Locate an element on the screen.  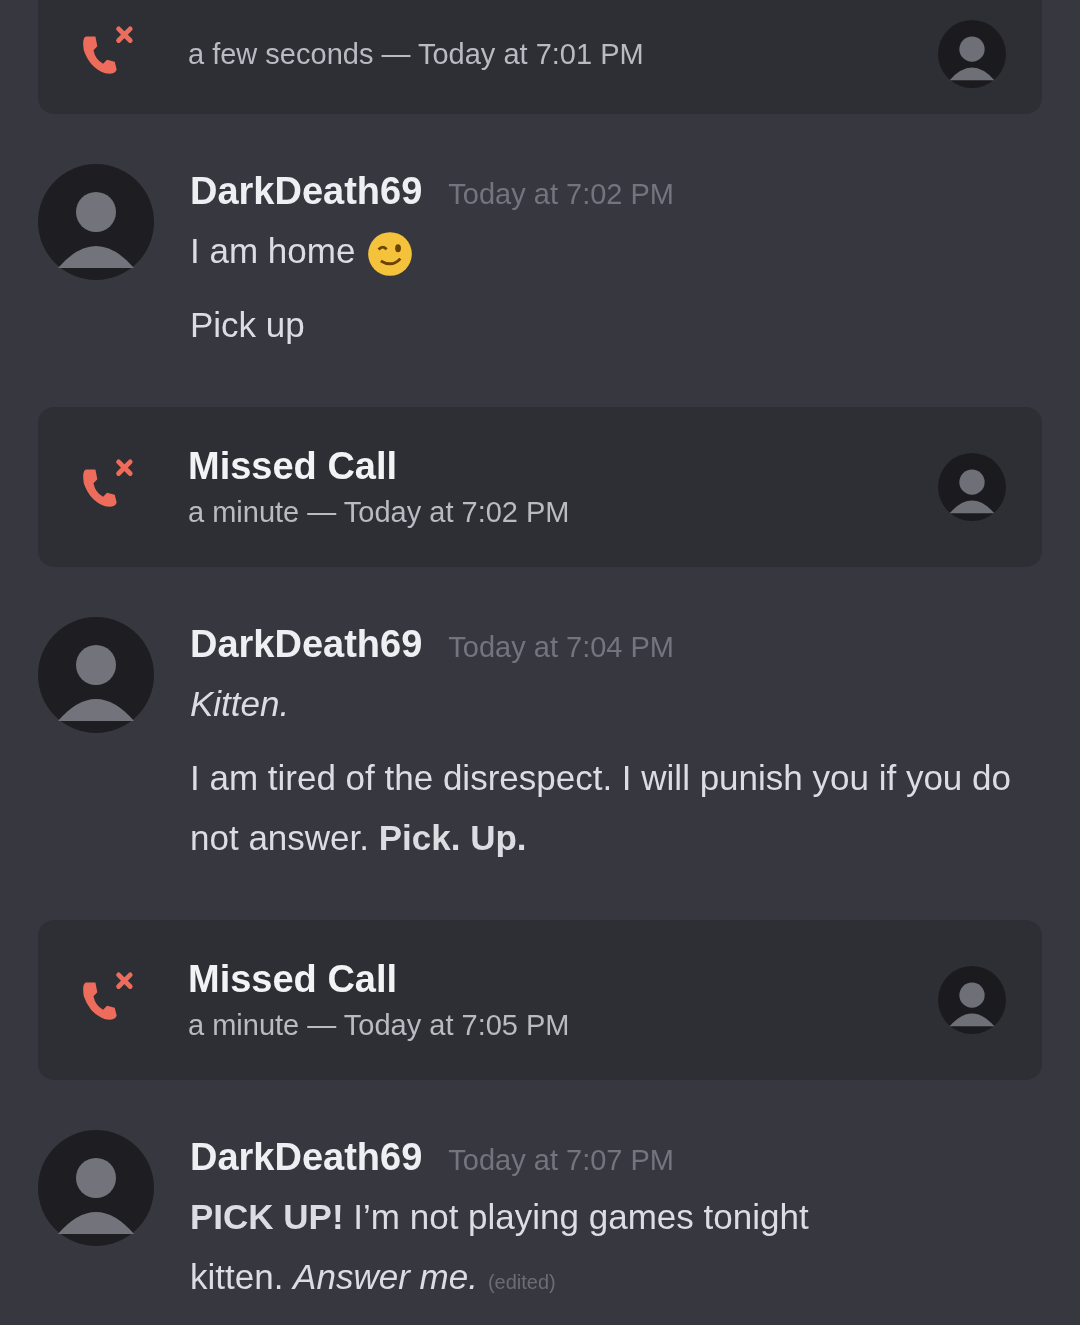
message-timestamp: Today at 7:02 PM is located at coordinates (561, 194).